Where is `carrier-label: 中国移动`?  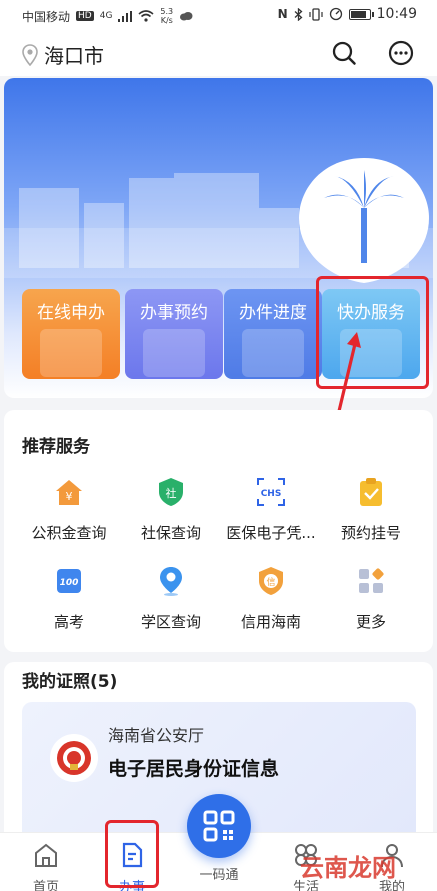
carrier-label: 中国移动 is located at coordinates (46, 16).